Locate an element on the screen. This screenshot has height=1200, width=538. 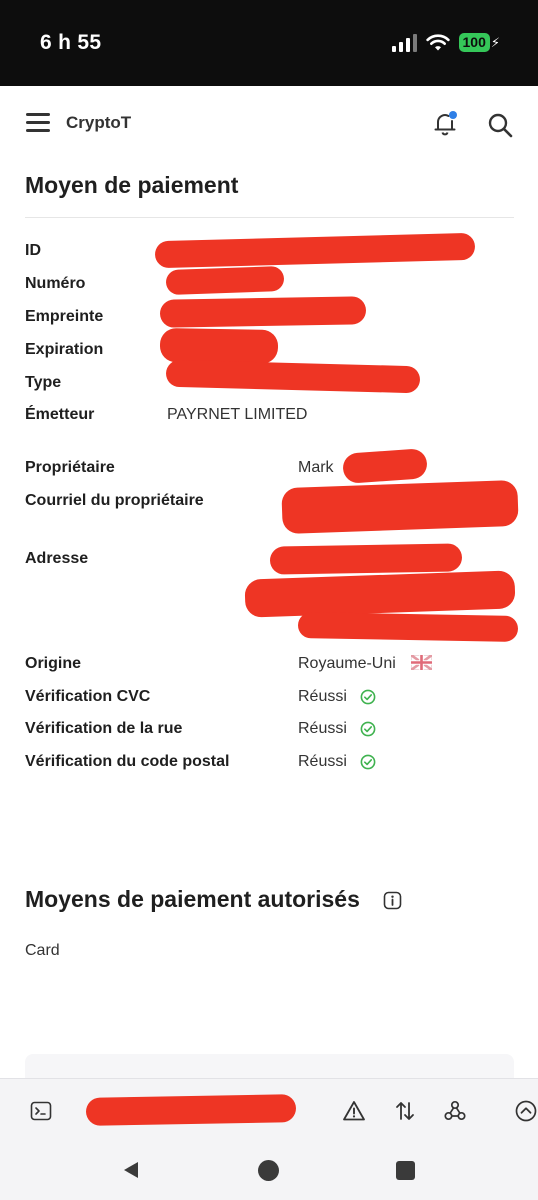
redacted-number is located at coordinates (225, 280).